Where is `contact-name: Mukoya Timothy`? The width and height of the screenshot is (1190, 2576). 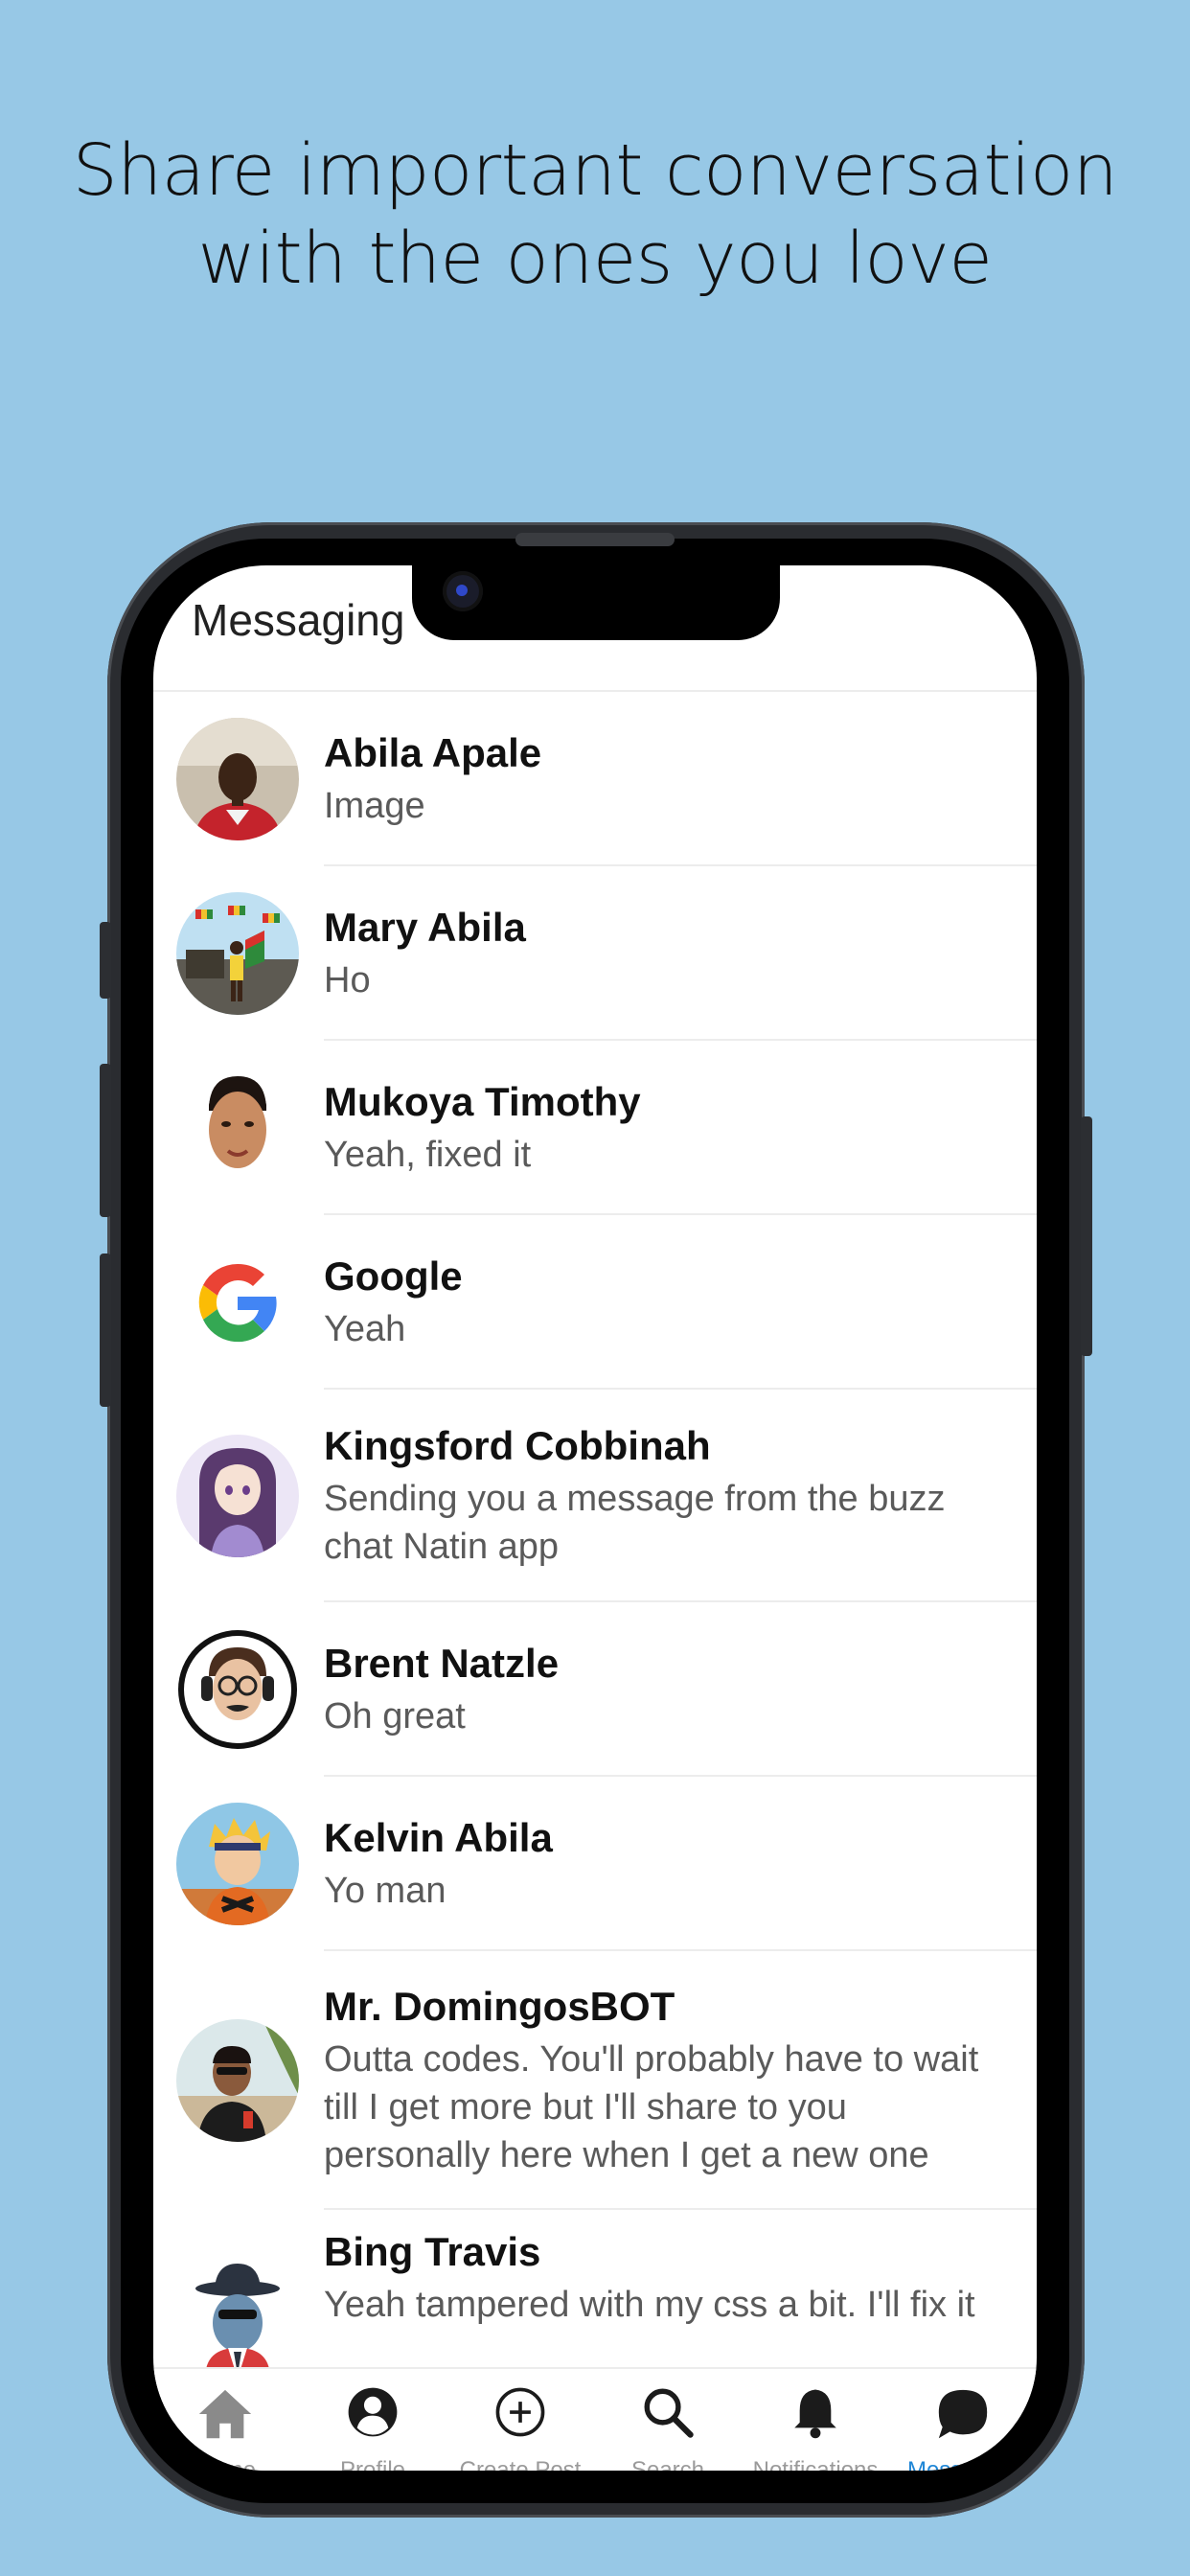 contact-name: Mukoya Timothy is located at coordinates (483, 1101).